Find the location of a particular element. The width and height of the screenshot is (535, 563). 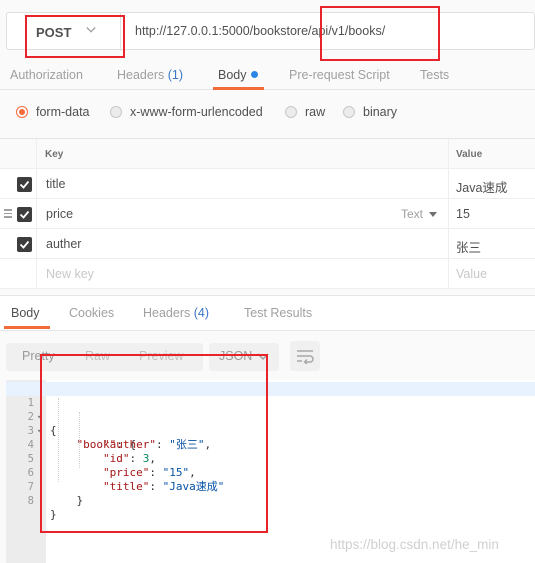

tab-tests: Tests is located at coordinates (434, 75).